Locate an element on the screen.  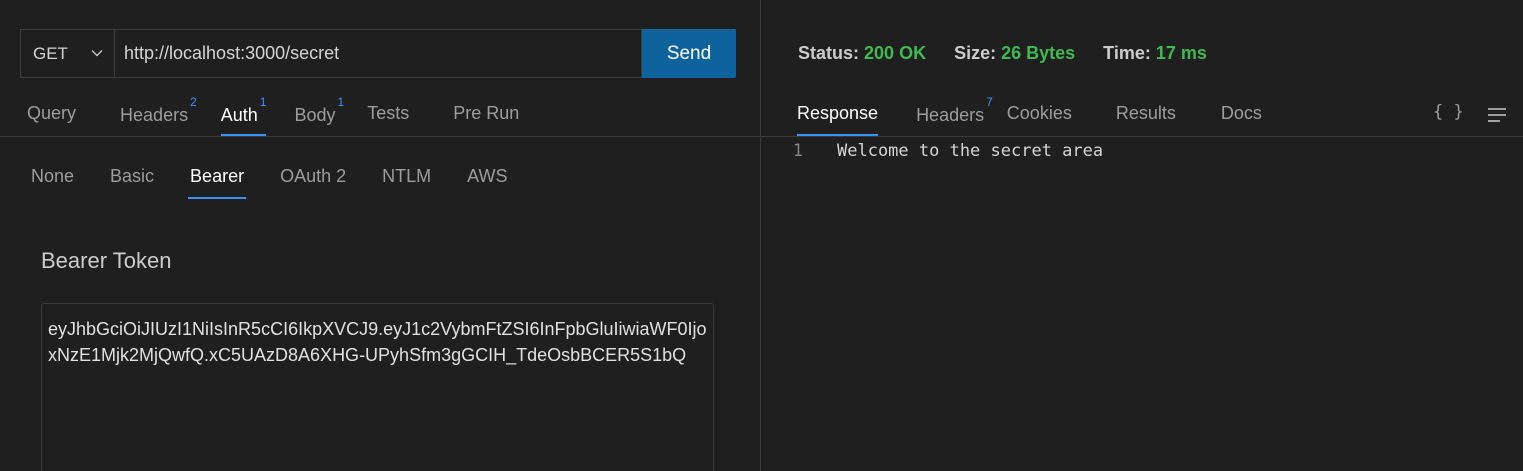
tab-auth: Auth1 is located at coordinates (243, 115).